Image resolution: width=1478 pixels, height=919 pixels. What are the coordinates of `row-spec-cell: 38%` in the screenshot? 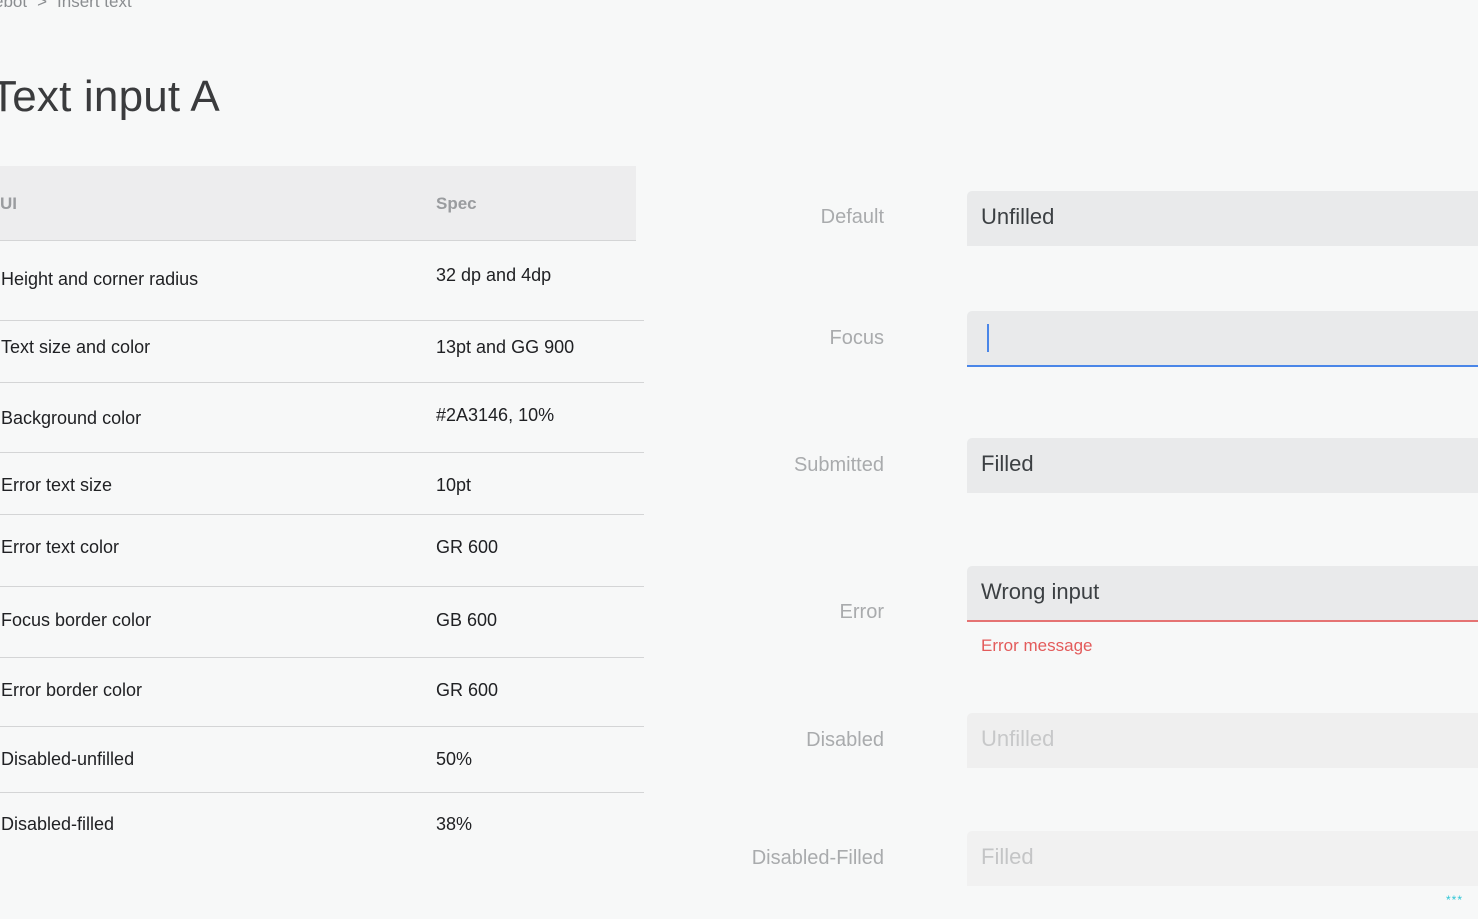 It's located at (454, 824).